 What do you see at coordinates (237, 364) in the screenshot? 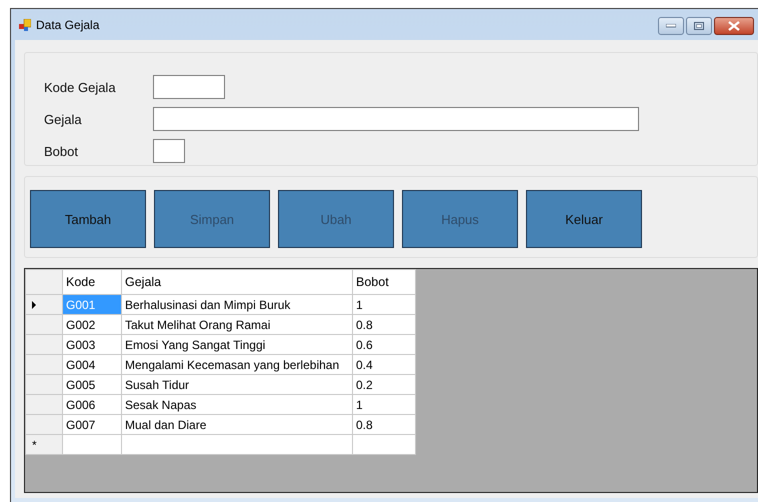
I see `table-cell: Mengalami Kecemasan yang berlebihan` at bounding box center [237, 364].